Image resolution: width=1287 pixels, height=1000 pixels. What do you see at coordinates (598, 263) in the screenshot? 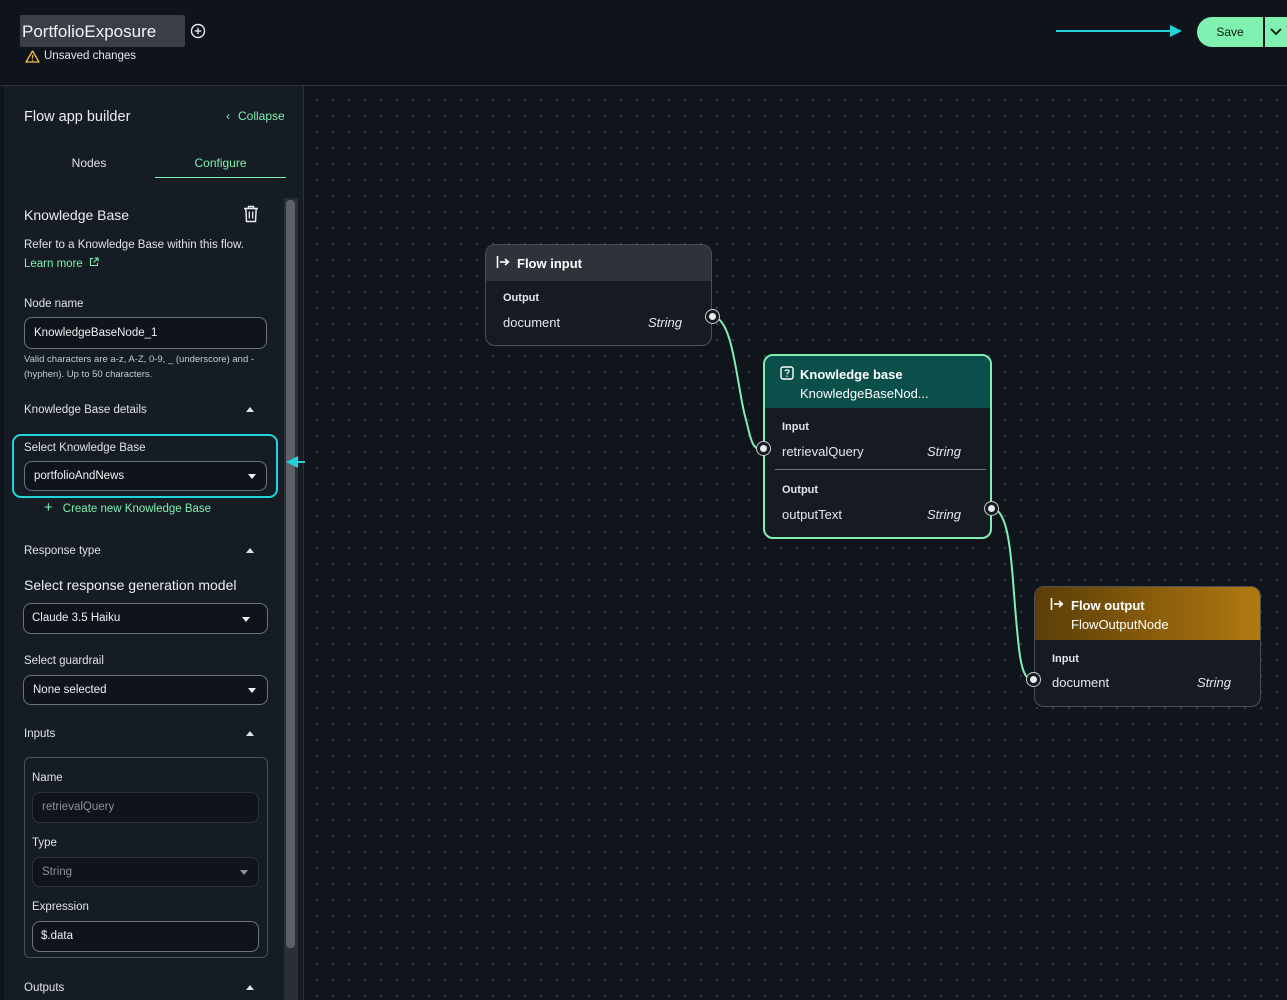
I see `flow-input-header: Flow input` at bounding box center [598, 263].